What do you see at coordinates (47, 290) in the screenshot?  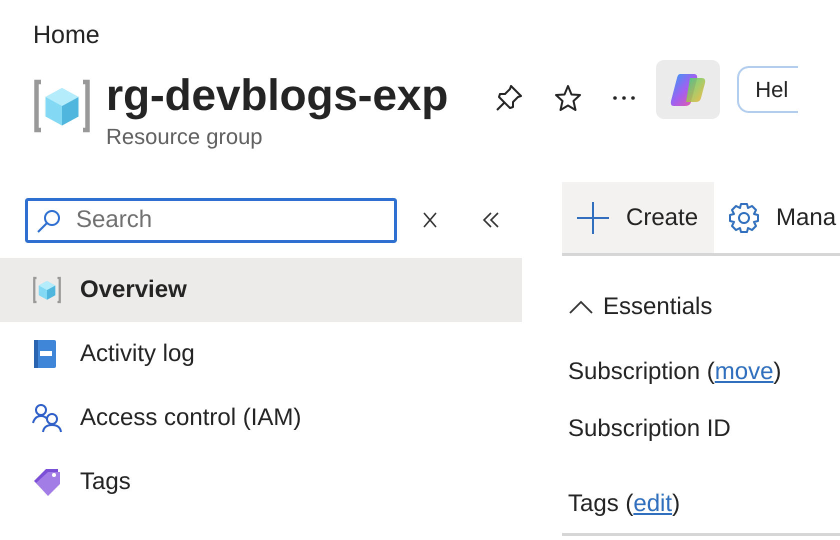 I see `resource-group-icon` at bounding box center [47, 290].